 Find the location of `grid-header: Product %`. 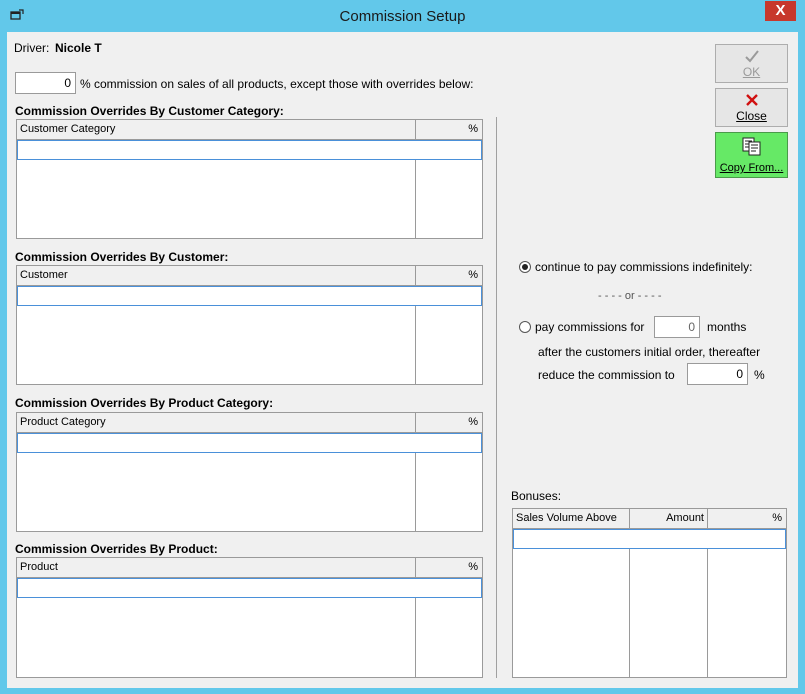

grid-header: Product % is located at coordinates (249, 568).